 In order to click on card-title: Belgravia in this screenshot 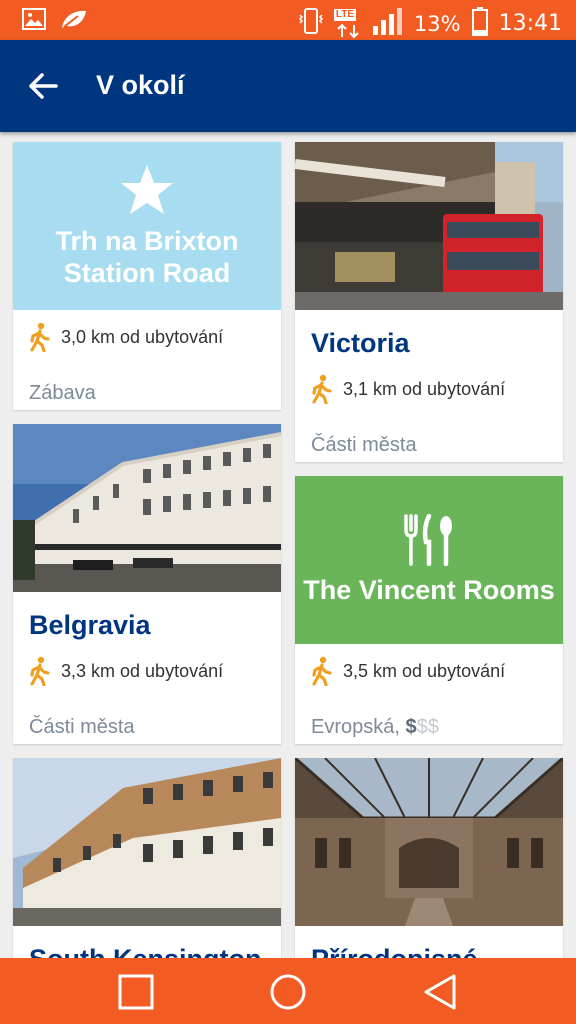, I will do `click(90, 625)`.